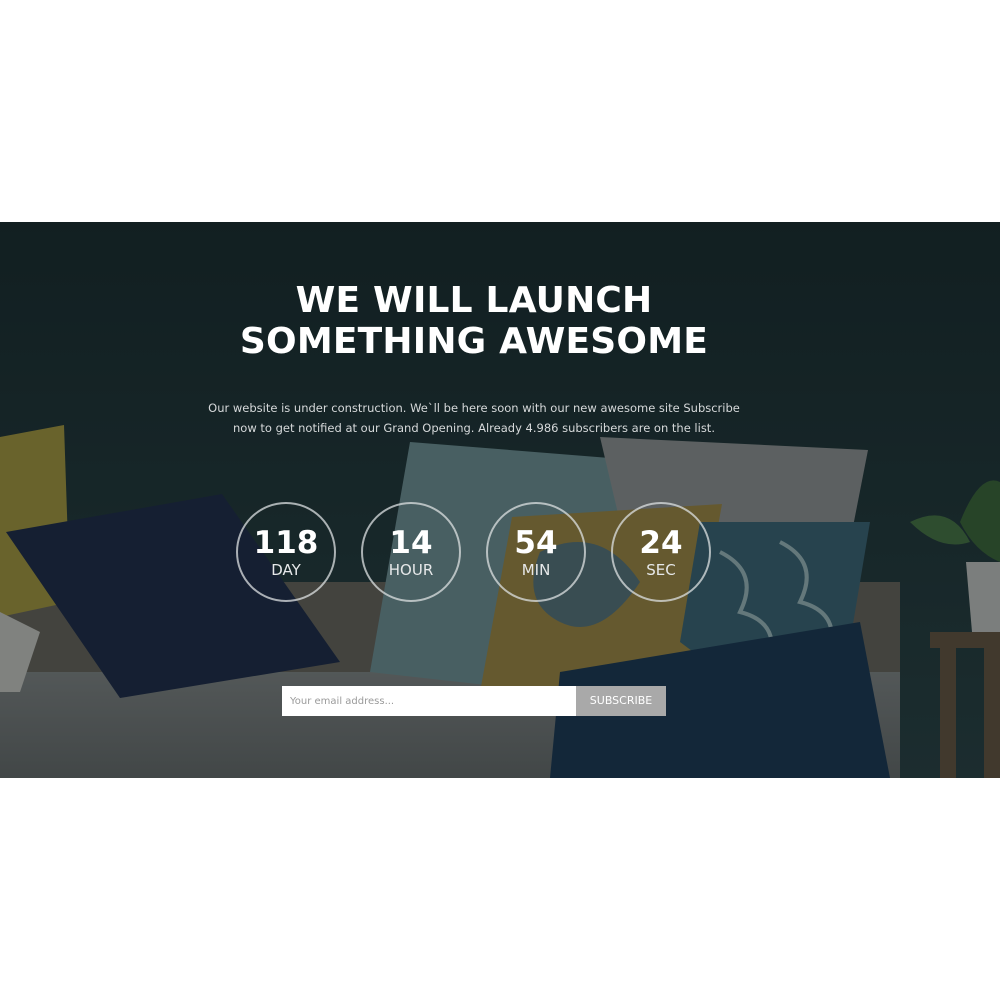 The height and width of the screenshot is (1000, 1000). I want to click on countdown-seconds-value: 24, so click(661, 543).